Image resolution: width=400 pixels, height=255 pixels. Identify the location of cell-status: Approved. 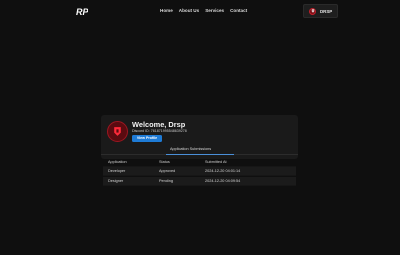
(167, 171).